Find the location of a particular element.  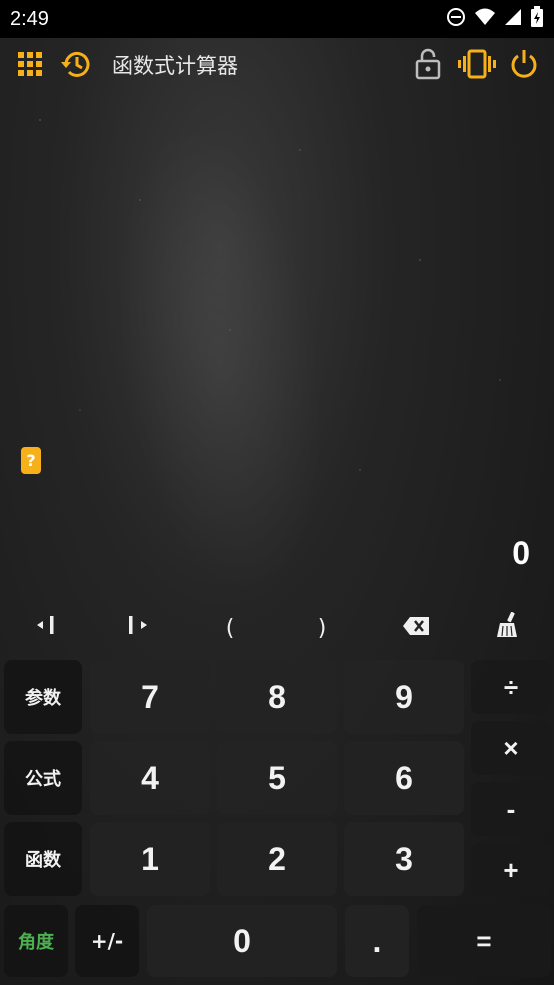

plus-button: + is located at coordinates (511, 870).